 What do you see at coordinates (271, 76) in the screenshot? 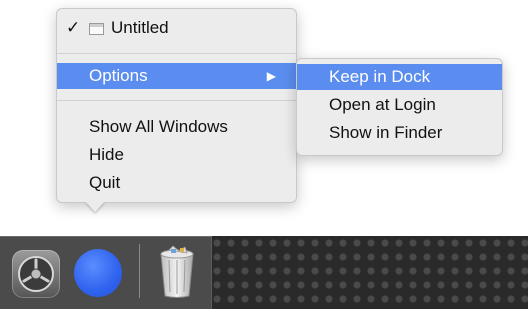
I see `submenu-arrow-icon: ▶` at bounding box center [271, 76].